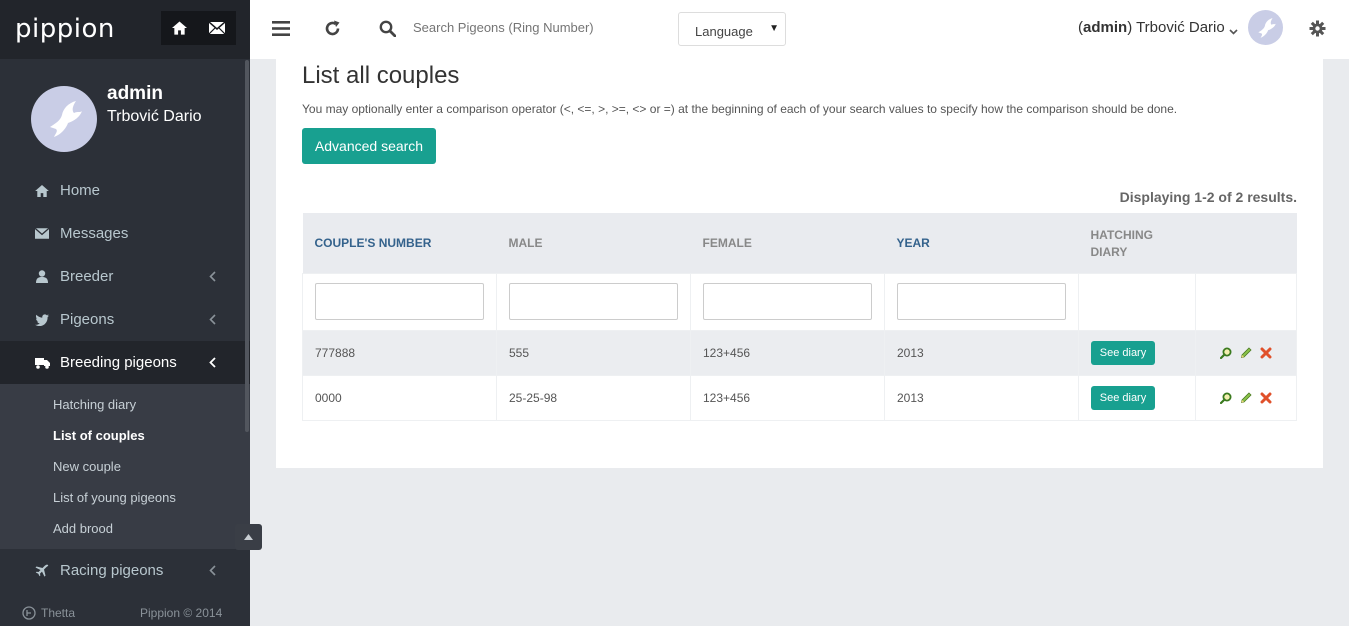  I want to click on sidebar-item-breeding-pigeons: Breeding pigeons, so click(125, 362).